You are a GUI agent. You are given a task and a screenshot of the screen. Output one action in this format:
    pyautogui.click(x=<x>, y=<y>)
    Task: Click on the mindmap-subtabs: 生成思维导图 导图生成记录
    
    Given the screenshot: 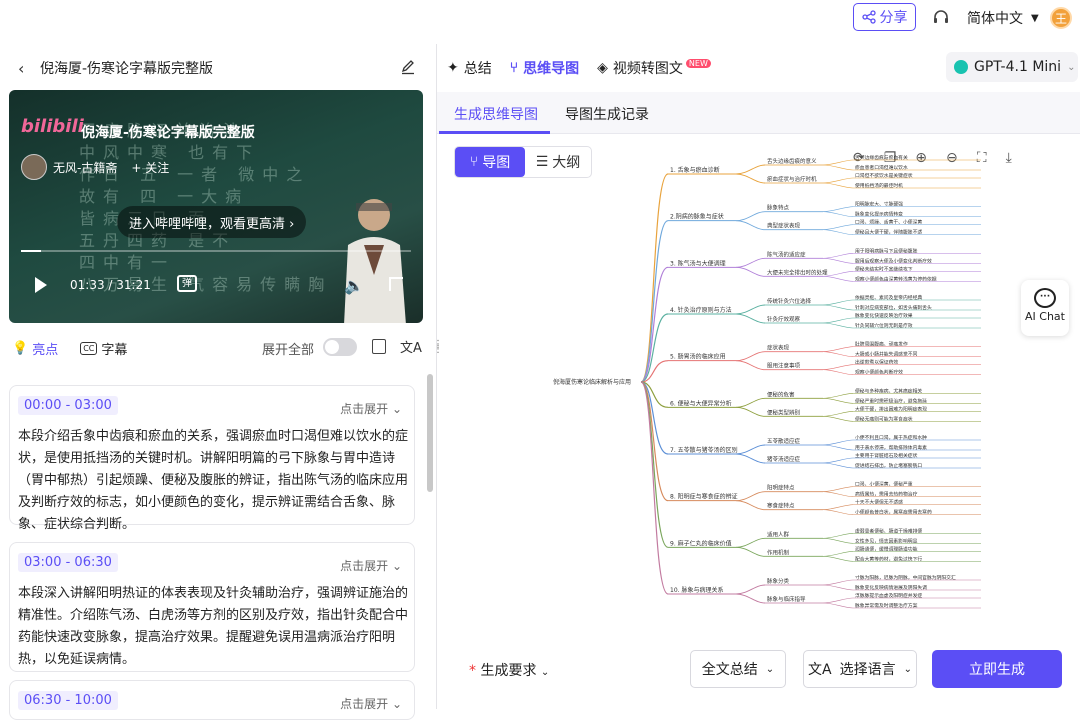 What is the action you would take?
    pyautogui.click(x=758, y=113)
    